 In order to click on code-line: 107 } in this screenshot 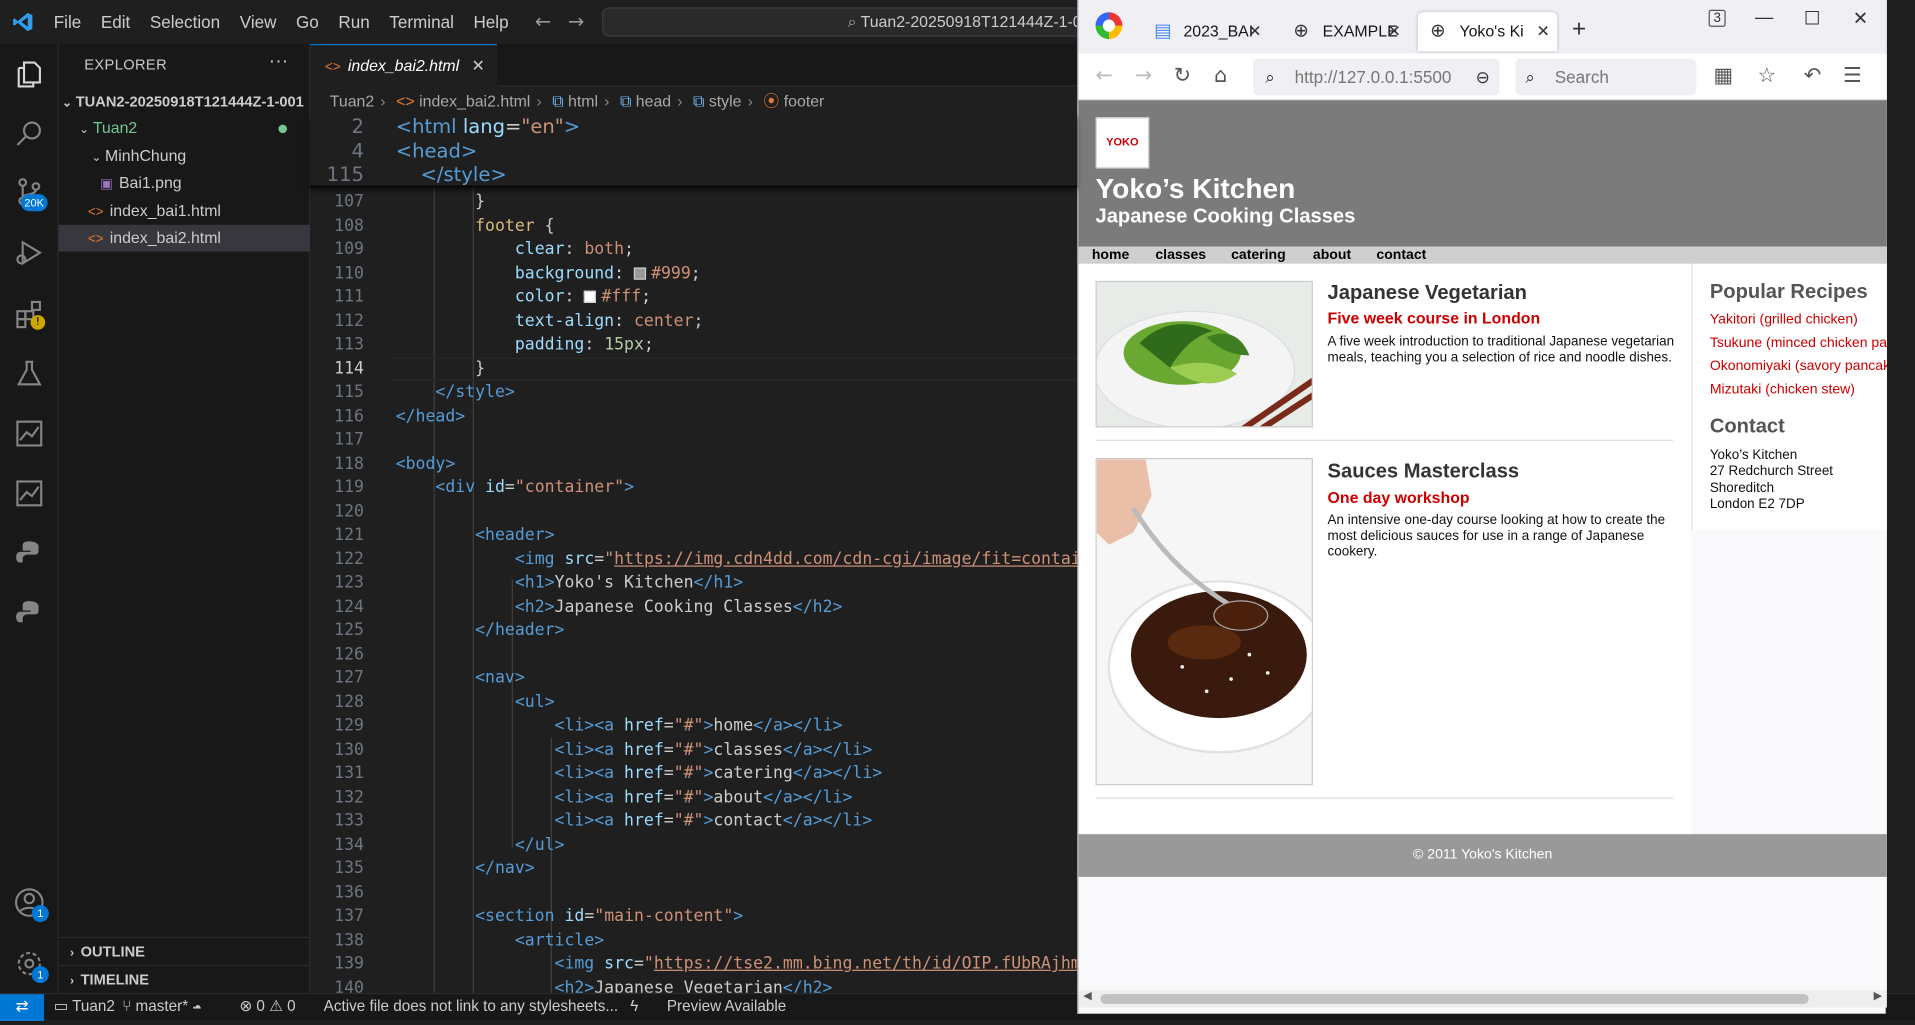, I will do `click(693, 203)`.